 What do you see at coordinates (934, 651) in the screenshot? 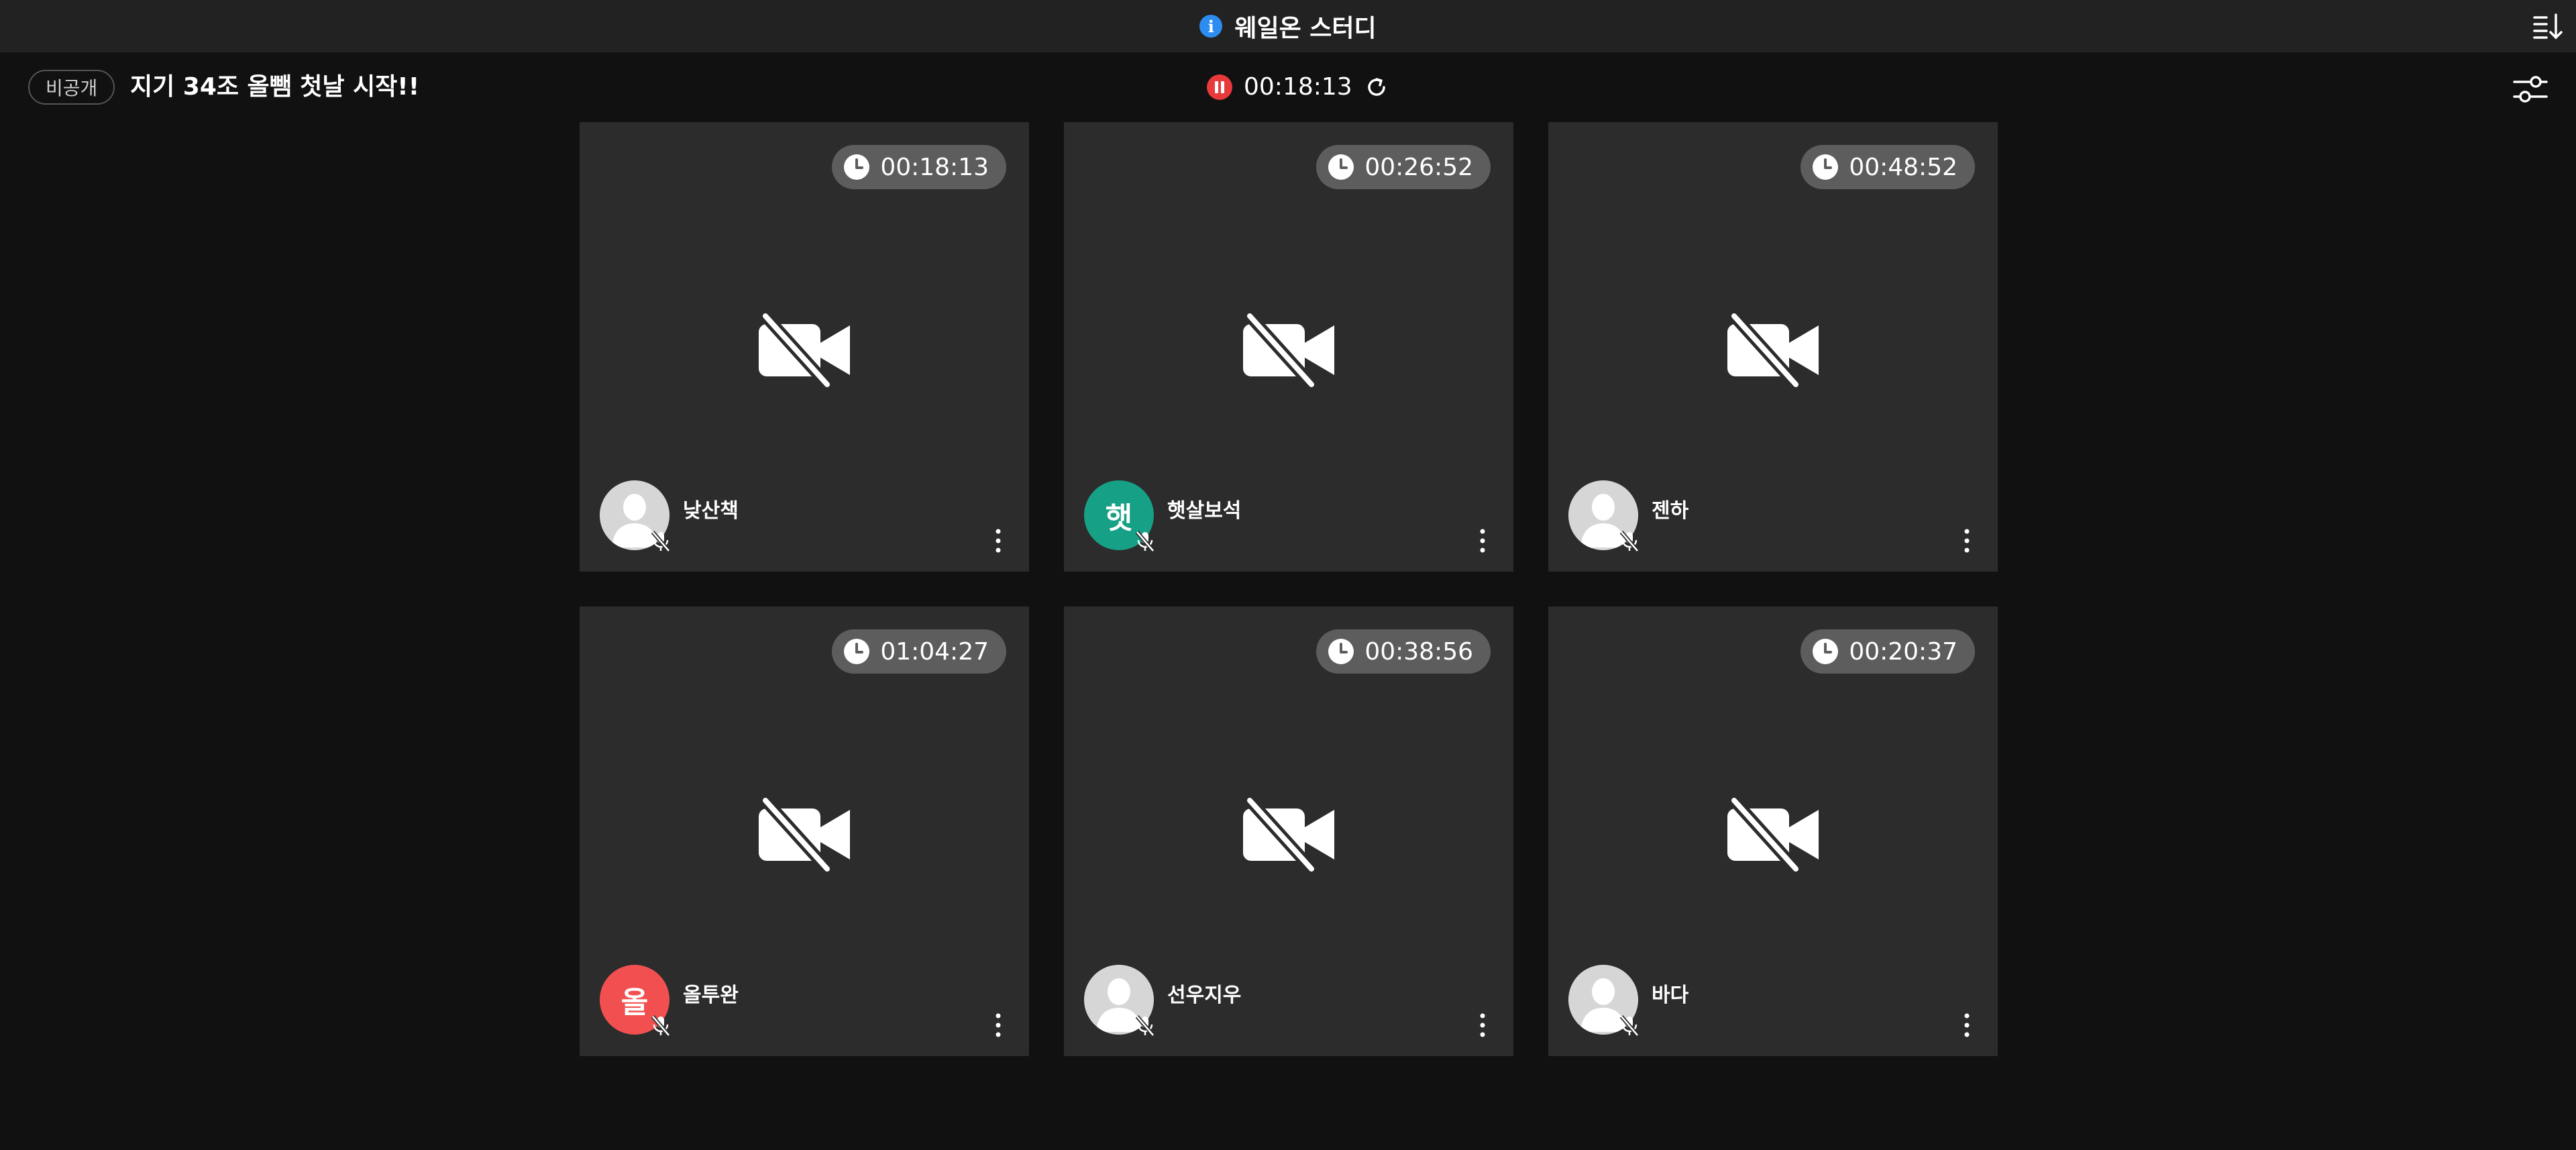
I see `study-time: 01:04:27` at bounding box center [934, 651].